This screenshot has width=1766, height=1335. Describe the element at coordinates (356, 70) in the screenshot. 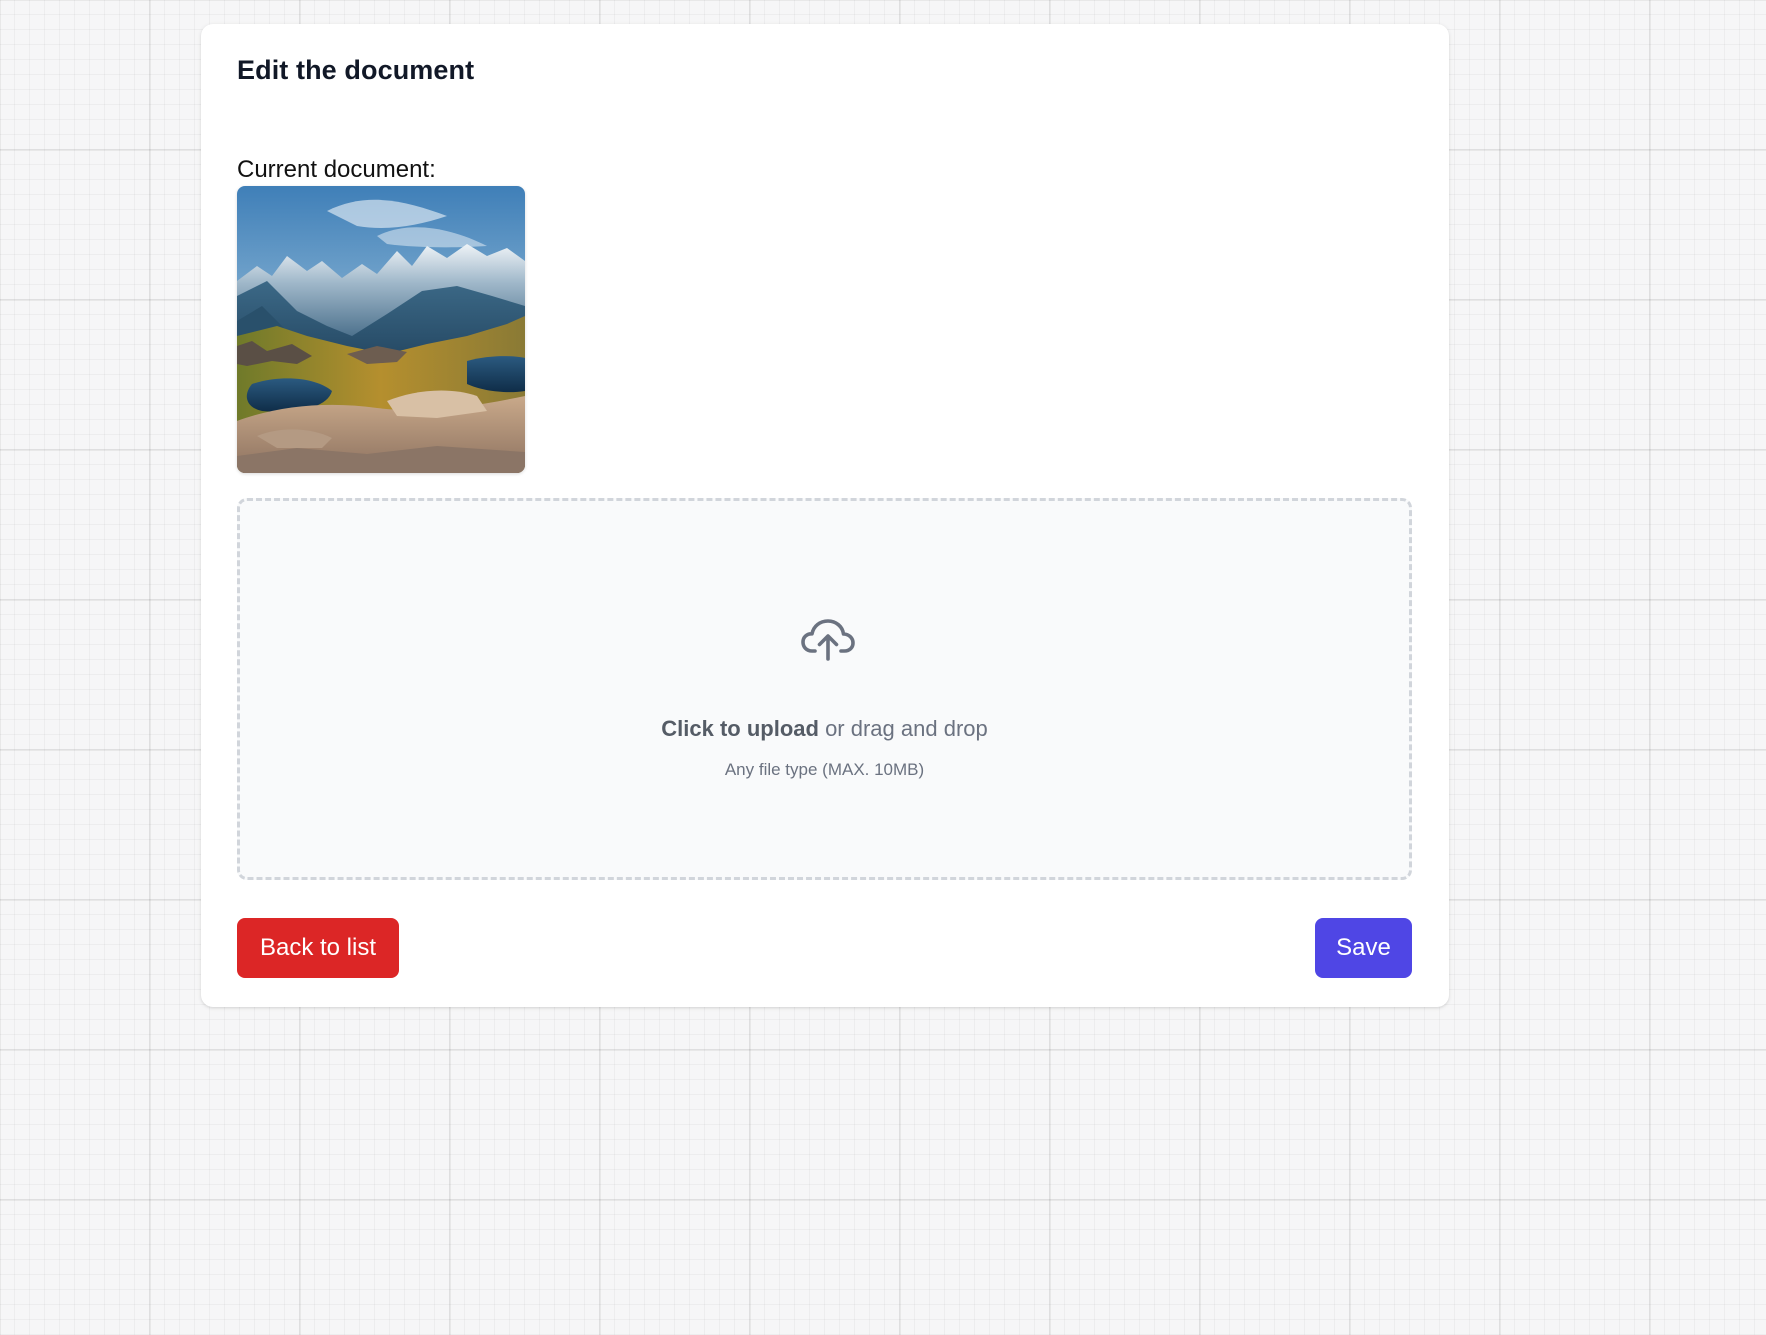

I see `page-title: Edit the document` at that location.